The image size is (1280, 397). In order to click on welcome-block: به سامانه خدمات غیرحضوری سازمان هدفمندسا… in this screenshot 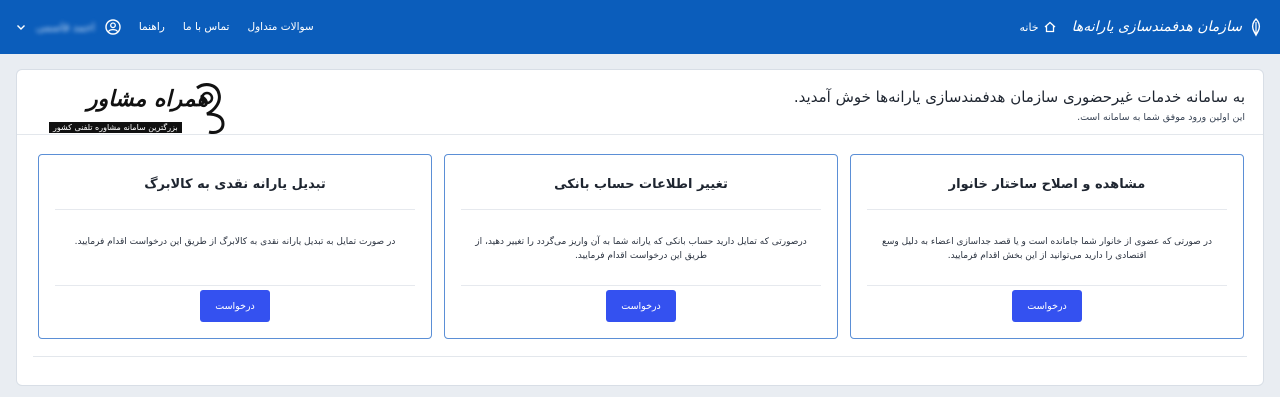, I will do `click(1019, 105)`.